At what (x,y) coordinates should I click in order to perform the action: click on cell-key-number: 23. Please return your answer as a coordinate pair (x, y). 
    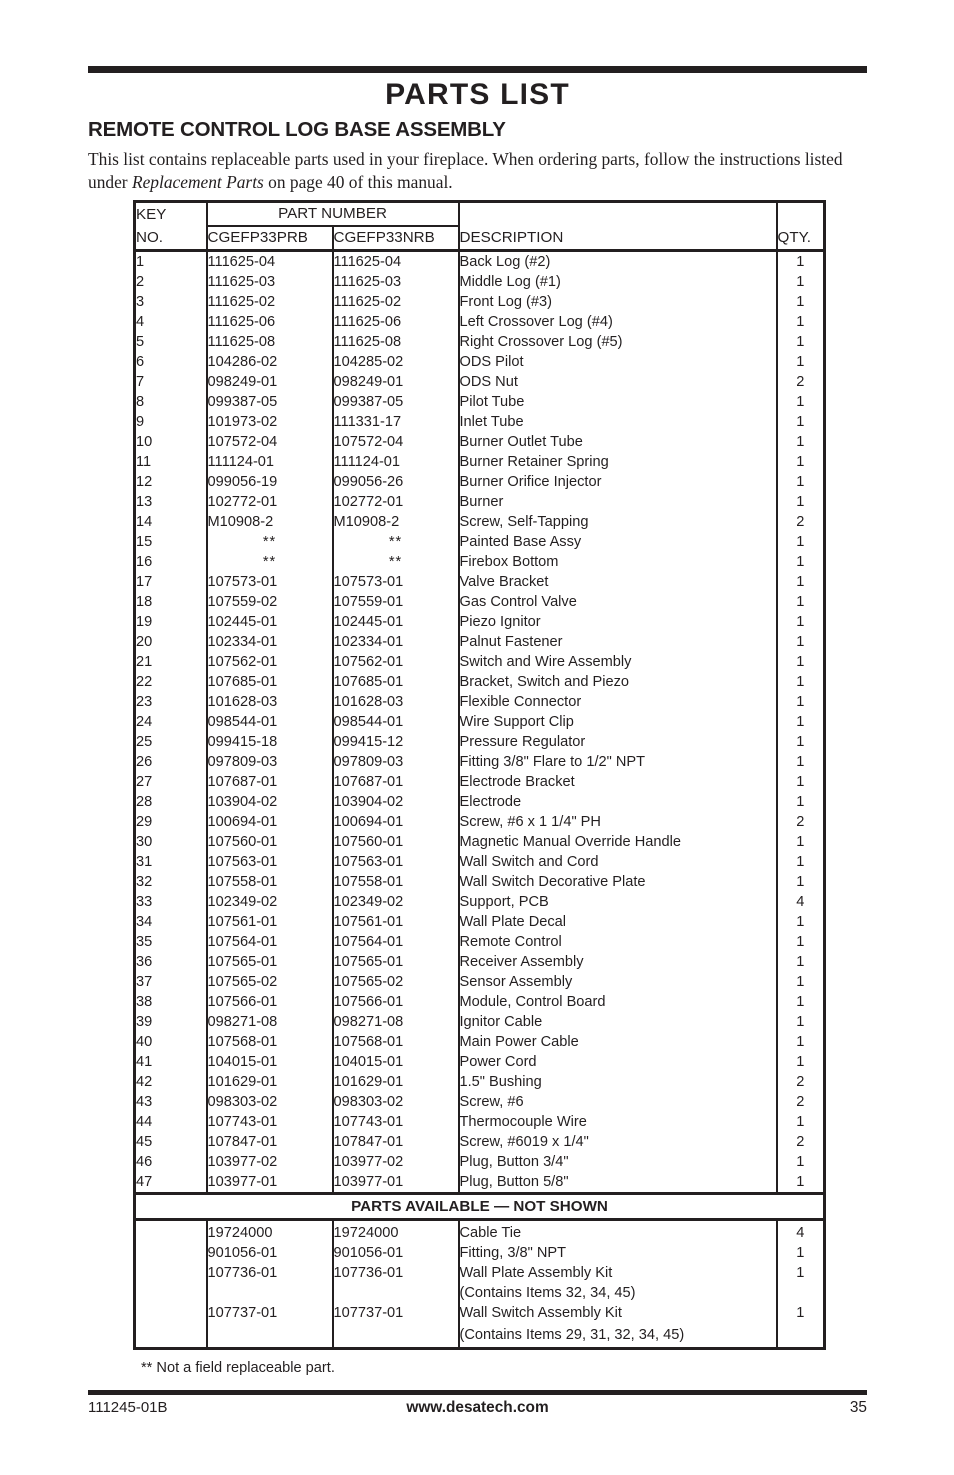
    Looking at the image, I should click on (171, 702).